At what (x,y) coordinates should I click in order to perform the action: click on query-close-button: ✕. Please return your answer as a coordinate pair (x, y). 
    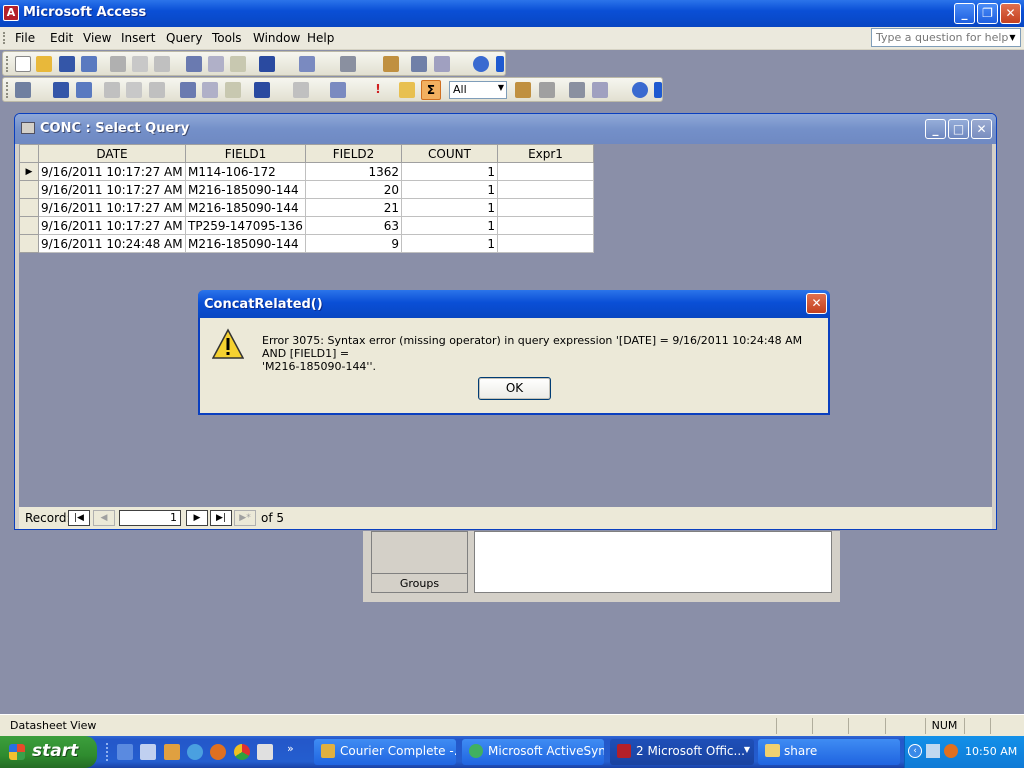
    Looking at the image, I should click on (981, 129).